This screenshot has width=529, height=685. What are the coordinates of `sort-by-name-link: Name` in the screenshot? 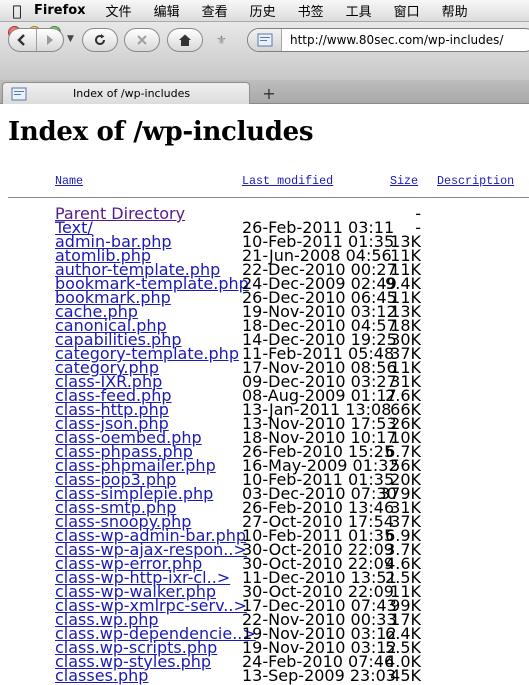 It's located at (69, 181).